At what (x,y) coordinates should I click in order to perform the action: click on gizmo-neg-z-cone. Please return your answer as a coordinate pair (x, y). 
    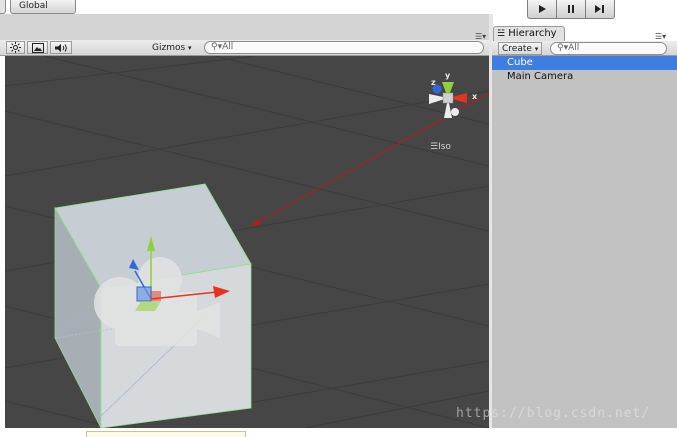
    Looking at the image, I should click on (455, 112).